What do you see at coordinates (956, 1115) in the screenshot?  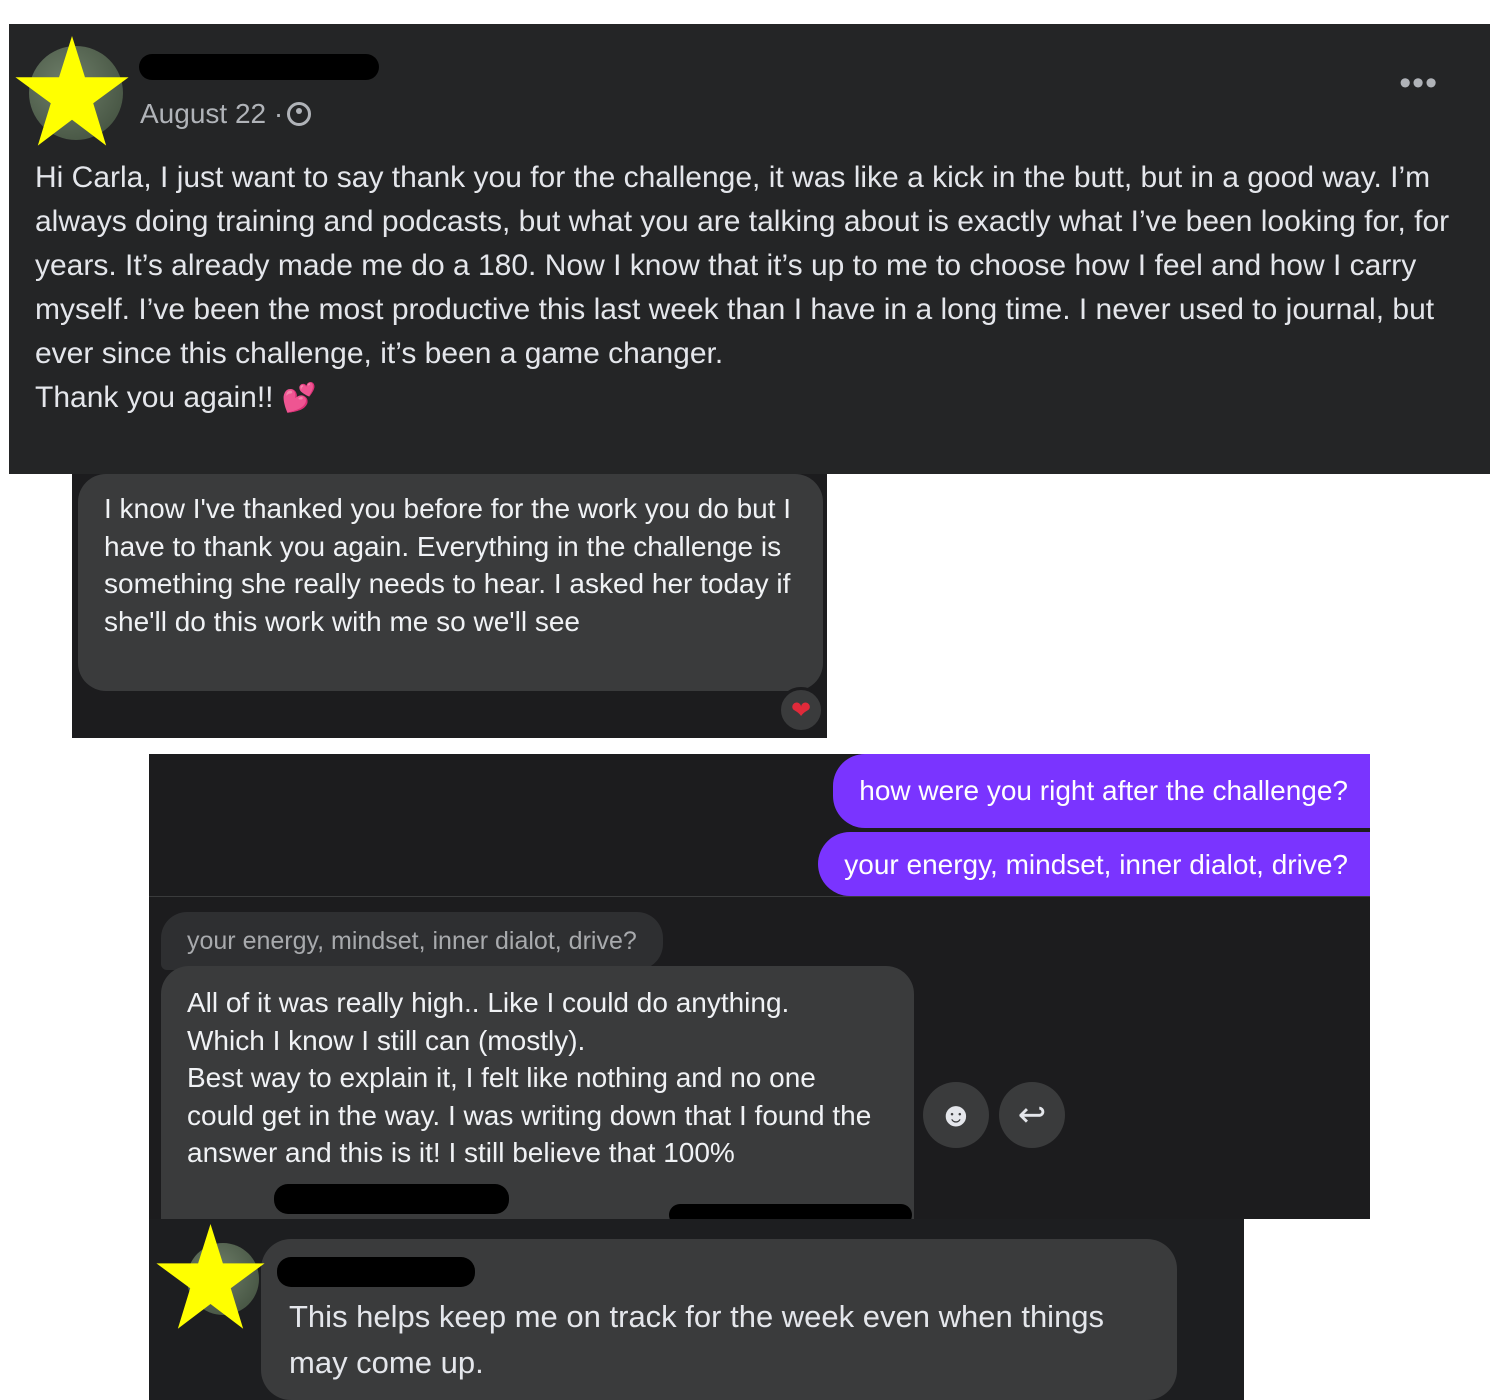 I see `emoji-reaction-icon: ☻` at bounding box center [956, 1115].